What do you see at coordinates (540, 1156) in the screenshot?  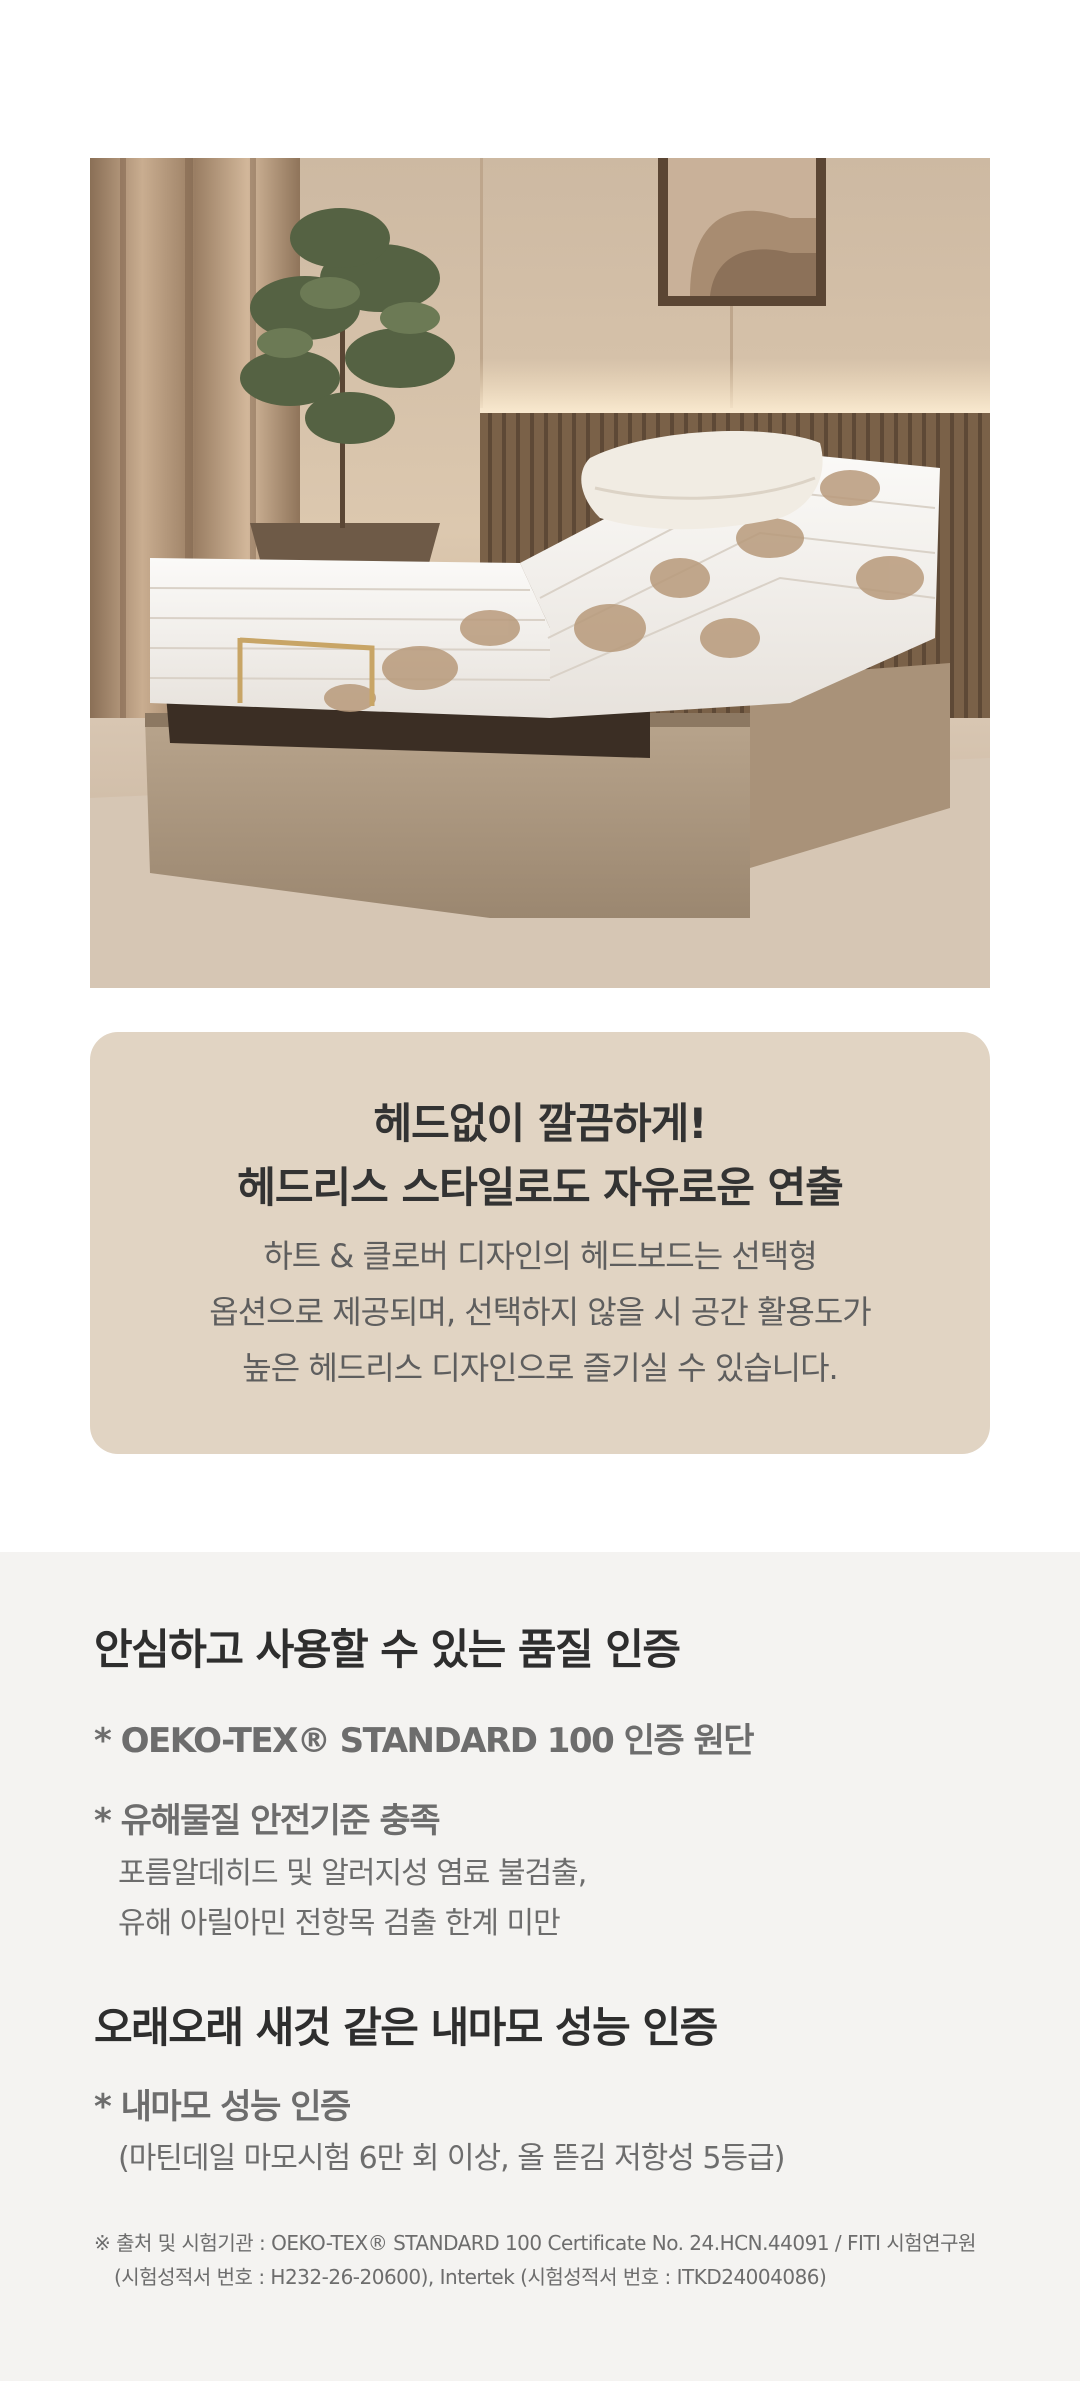 I see `card-headline: 헤드없이 깔끔하게! 헤드리스 스타일로도 자유로운 연출` at bounding box center [540, 1156].